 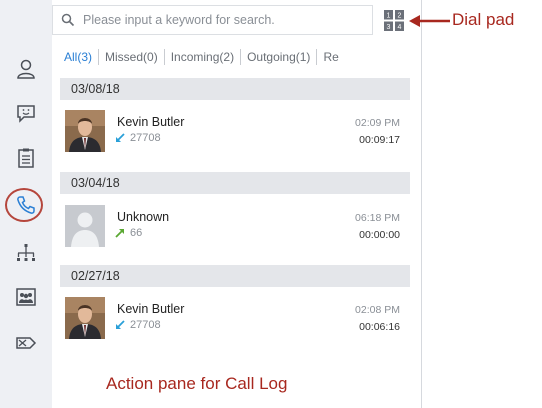 I want to click on call-duration: 00:09:17, so click(x=379, y=140).